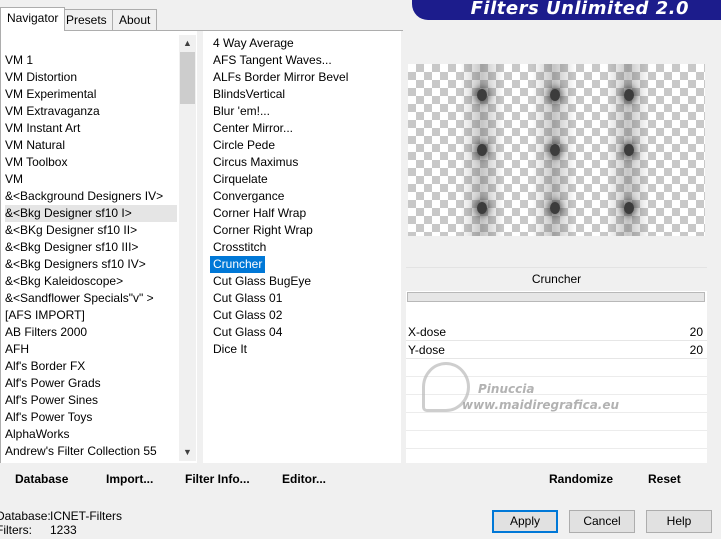  I want to click on filter-item: Convergance, so click(304, 196).